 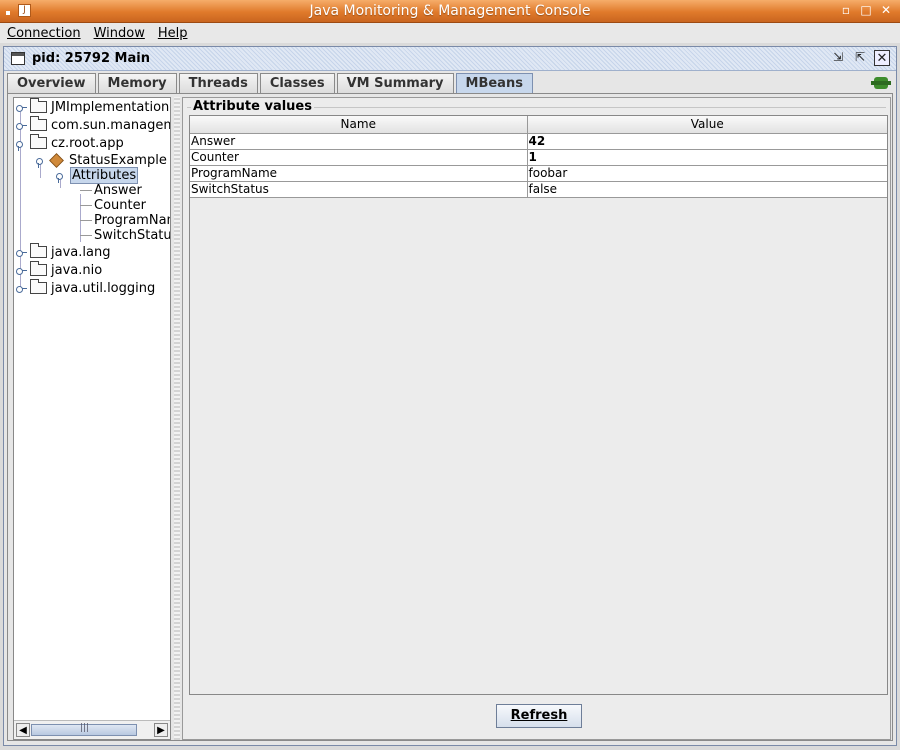 What do you see at coordinates (118, 160) in the screenshot?
I see `tree-node-label: StatusExample` at bounding box center [118, 160].